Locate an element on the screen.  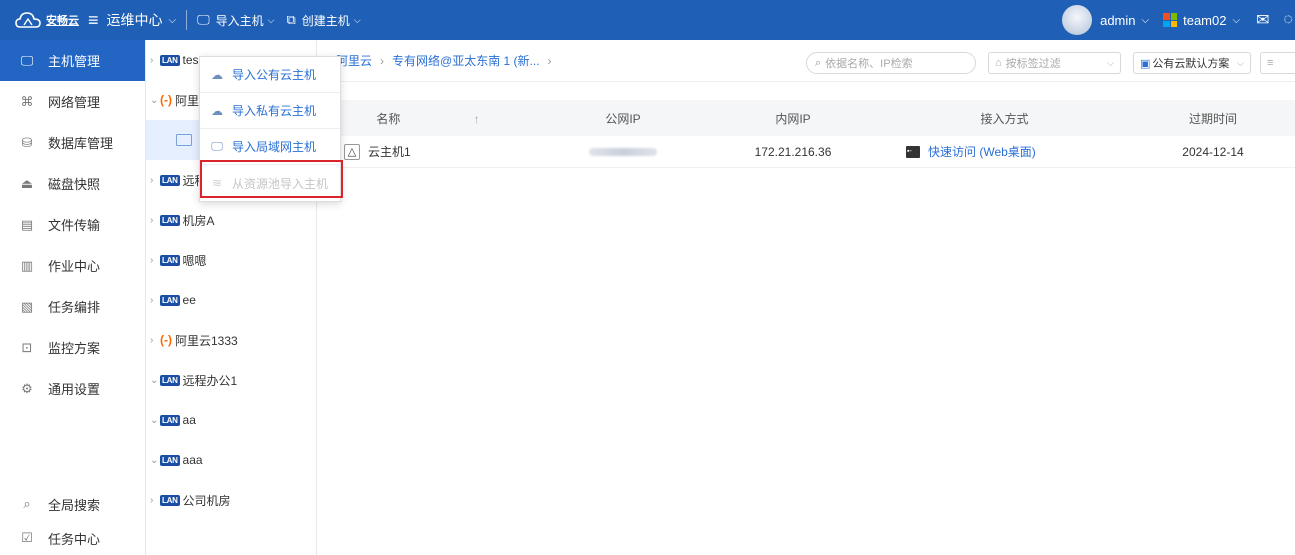
message-icon: ✉ is located at coordinates (1262, 20).